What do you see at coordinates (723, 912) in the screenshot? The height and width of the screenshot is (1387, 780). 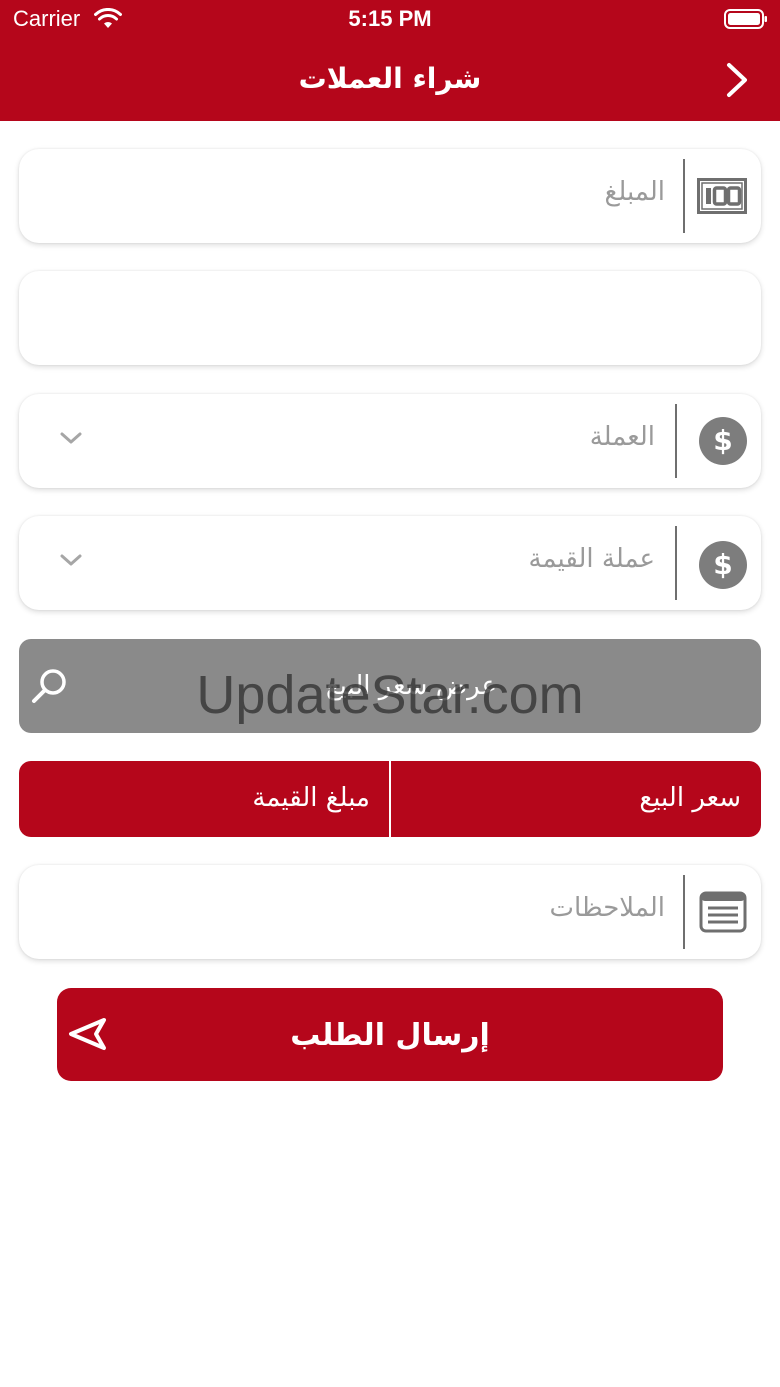 I see `notes-icon` at bounding box center [723, 912].